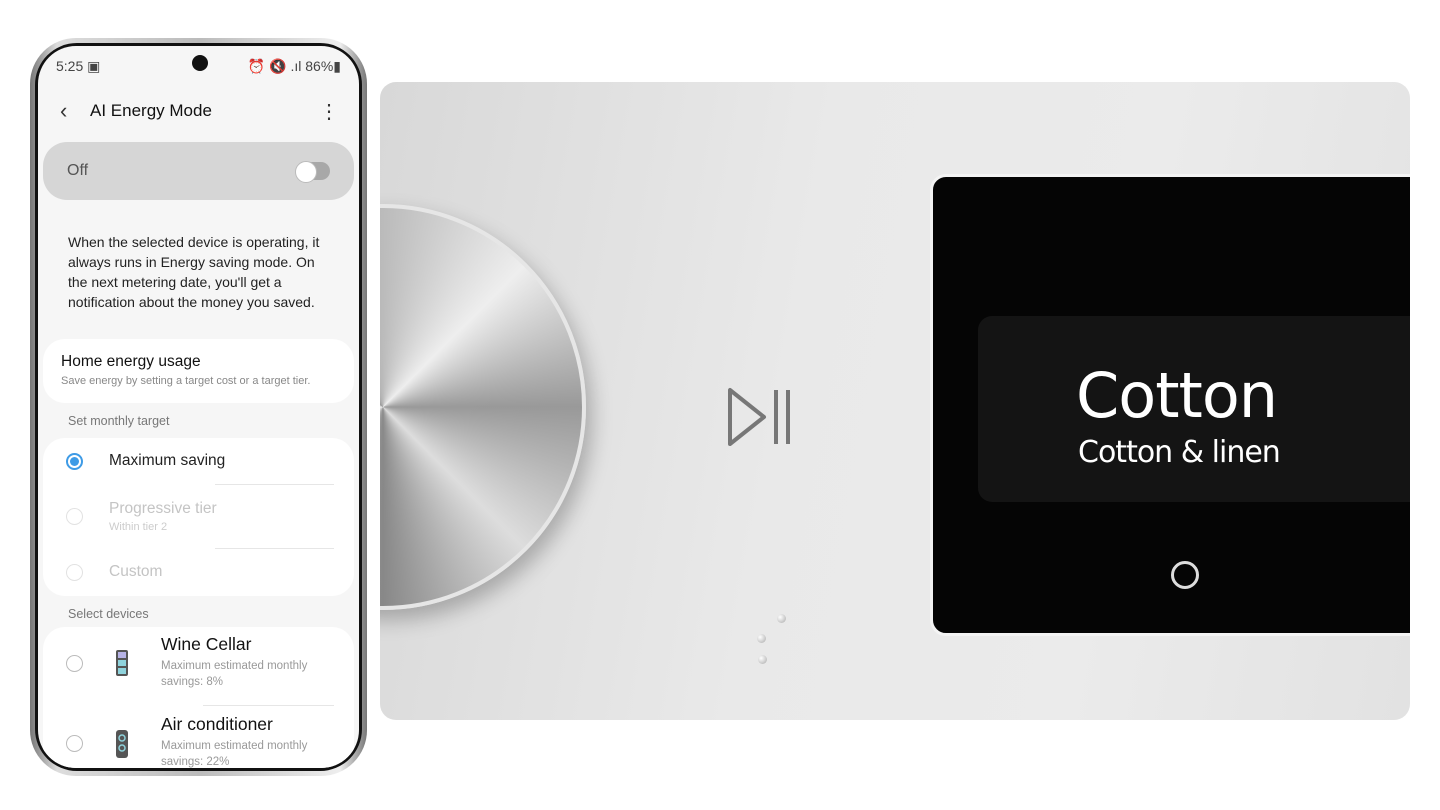 This screenshot has width=1440, height=810. I want to click on device-savings-value: savings: 8%, so click(192, 682).